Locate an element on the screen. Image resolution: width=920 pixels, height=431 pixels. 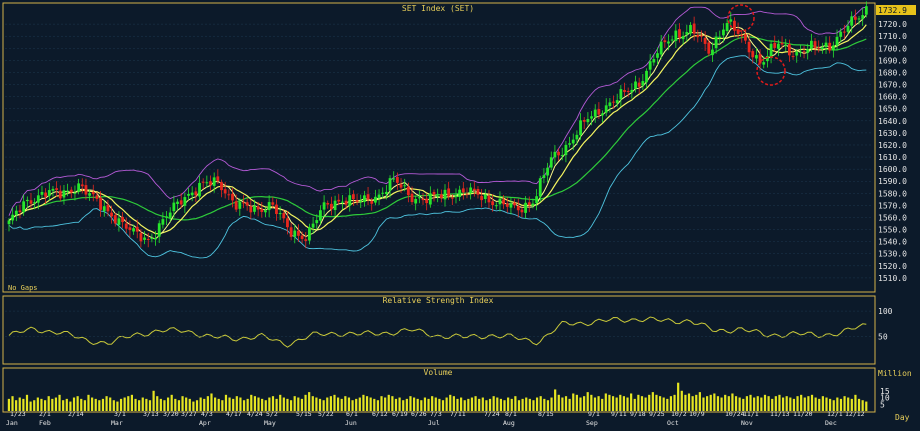
x-month-label: Jun is located at coordinates (351, 423).